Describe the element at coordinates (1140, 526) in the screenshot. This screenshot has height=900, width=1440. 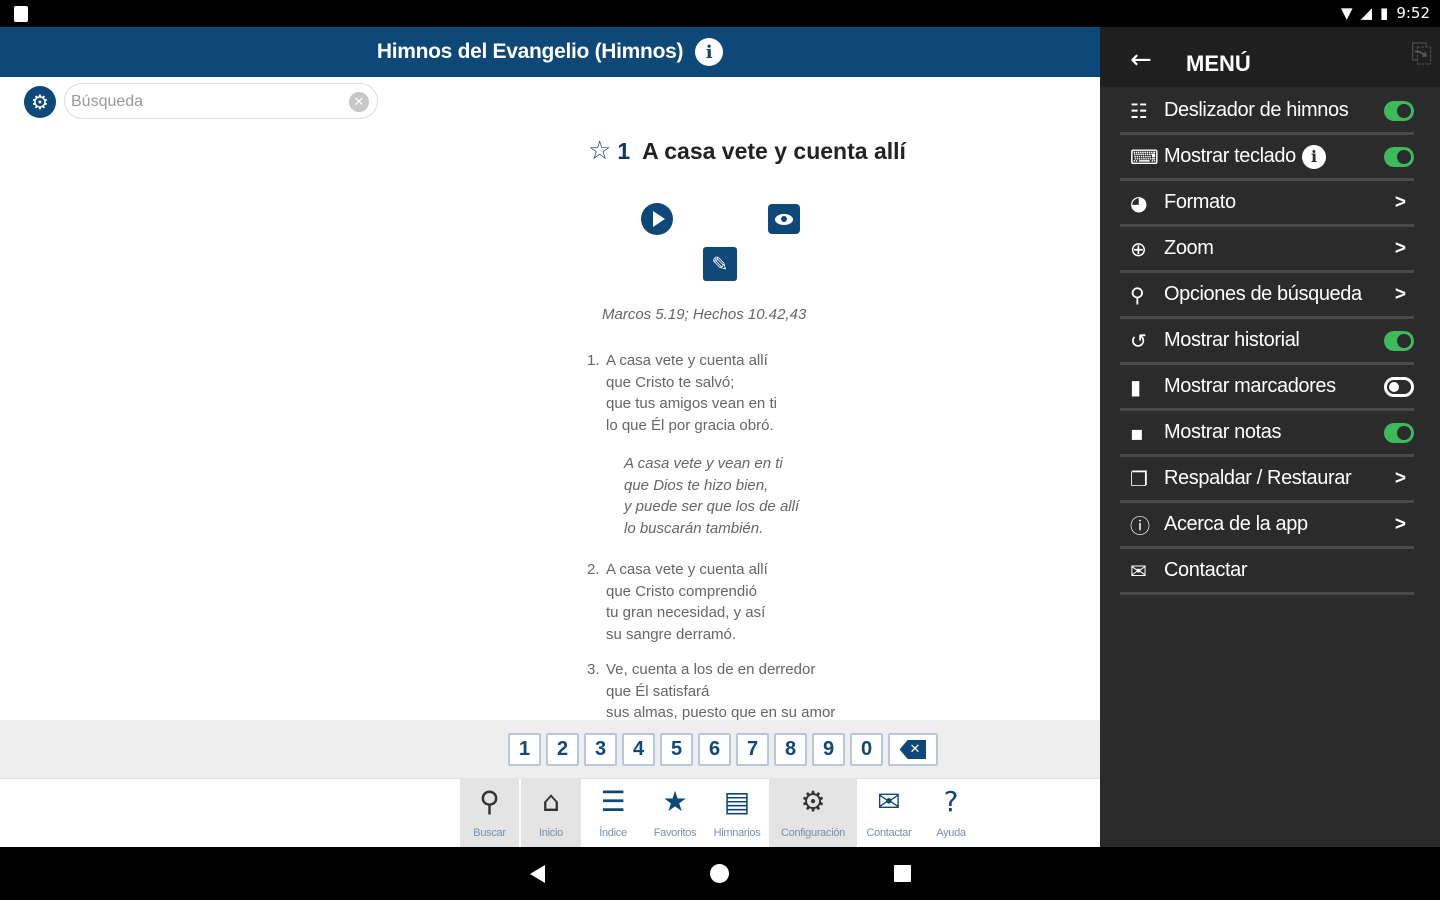
I see `info-icon: ⓘ` at that location.